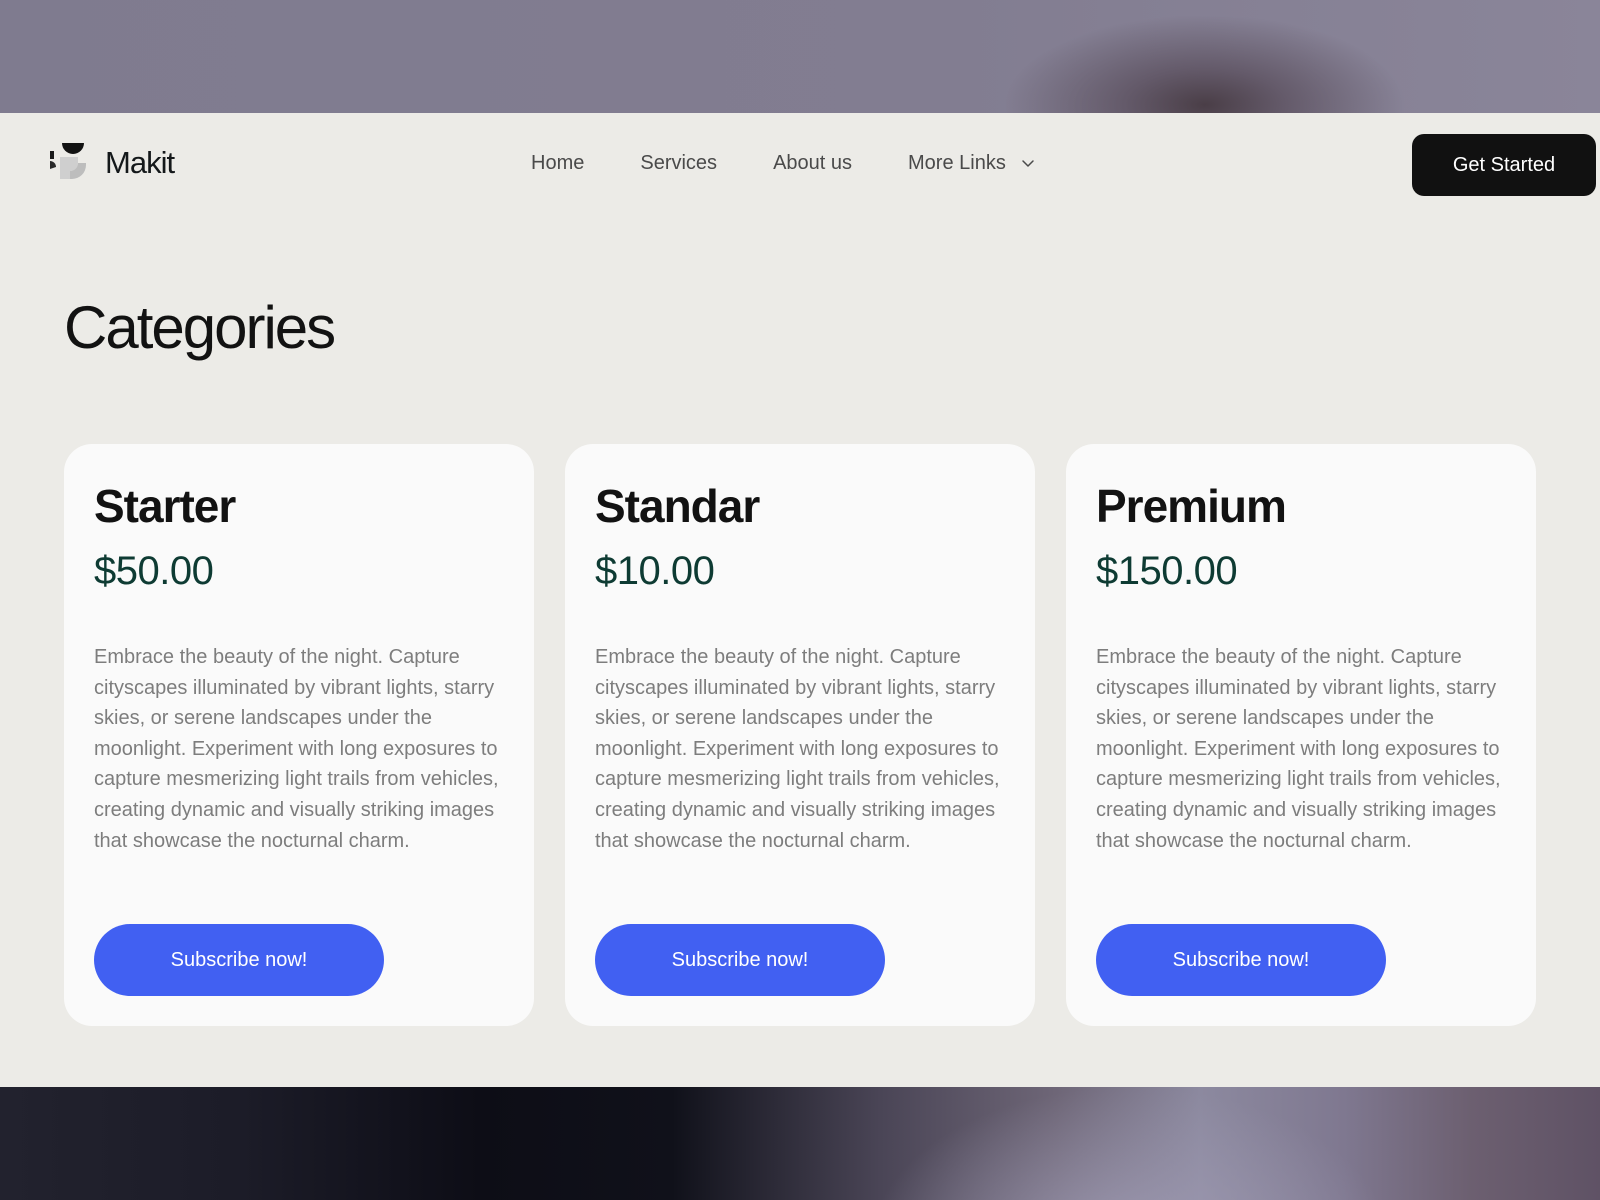 The image size is (1600, 1200). Describe the element at coordinates (154, 571) in the screenshot. I see `plan-price: $50.00` at that location.